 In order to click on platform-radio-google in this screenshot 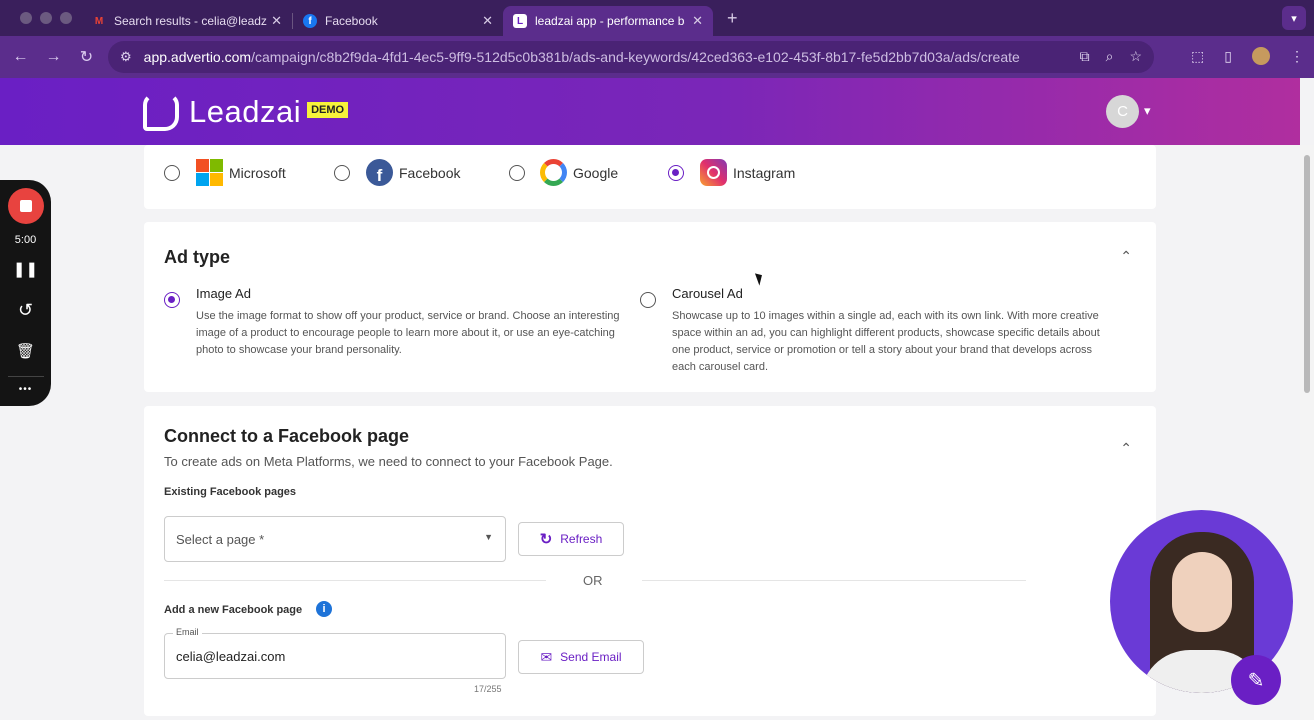, I will do `click(517, 173)`.